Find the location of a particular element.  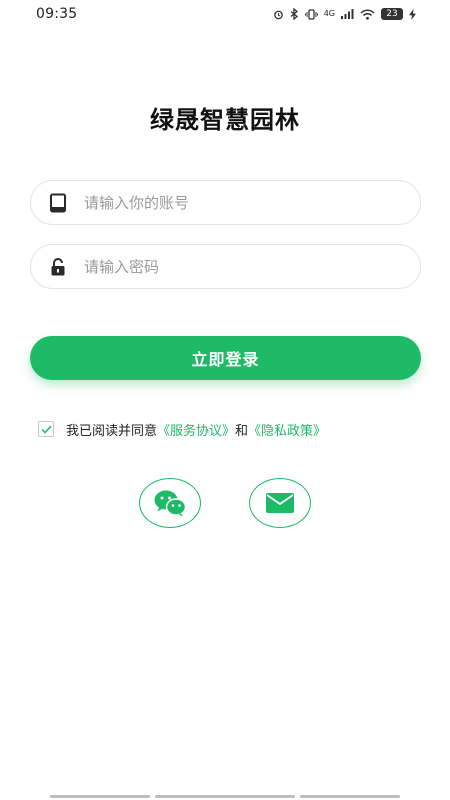

network-type: 4G is located at coordinates (329, 13).